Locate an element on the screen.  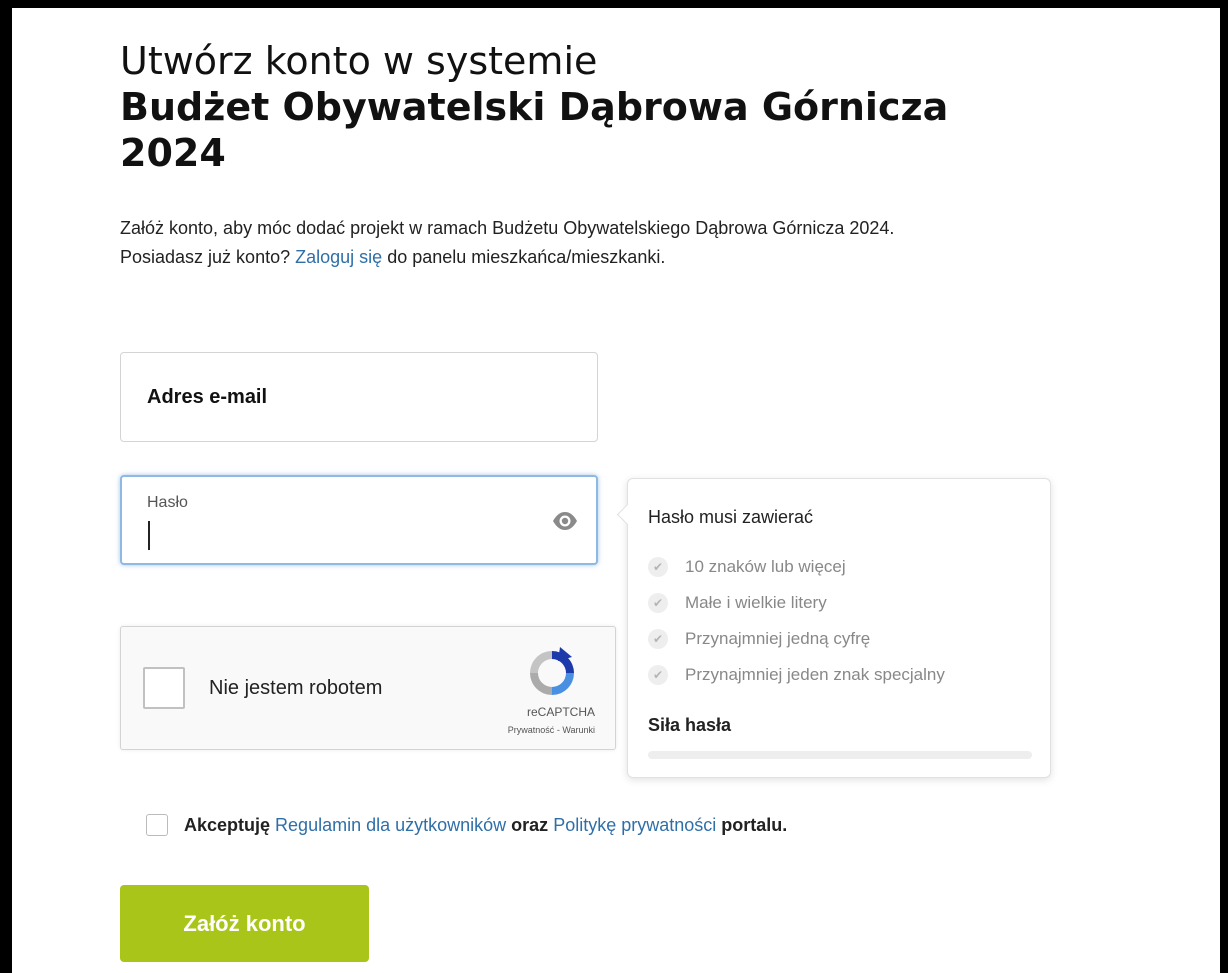
intro-panel-text: do panelu mieszkańca/mieszkanki. is located at coordinates (526, 257).